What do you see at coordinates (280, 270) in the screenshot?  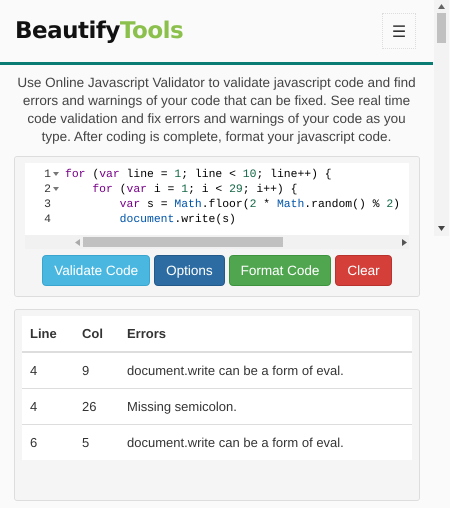 I see `action-button: Format Code` at bounding box center [280, 270].